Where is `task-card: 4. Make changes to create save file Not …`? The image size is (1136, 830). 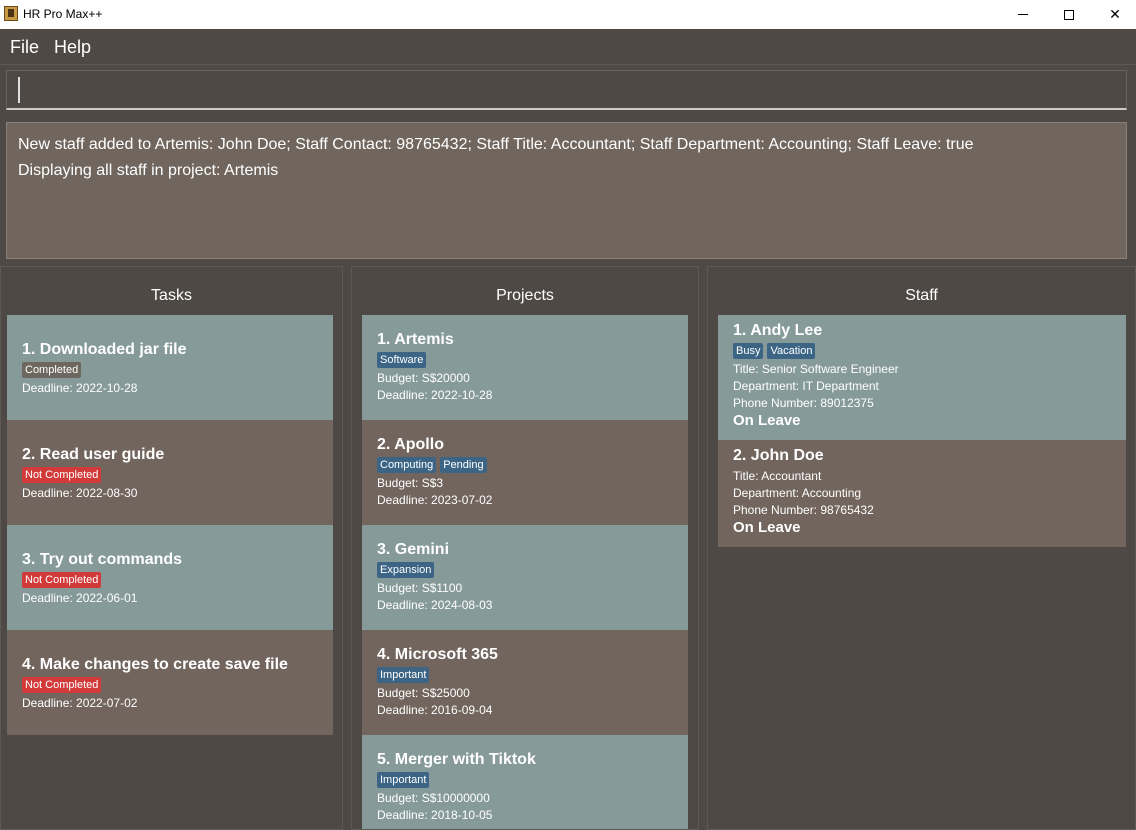
task-card: 4. Make changes to create save file Not … is located at coordinates (170, 682).